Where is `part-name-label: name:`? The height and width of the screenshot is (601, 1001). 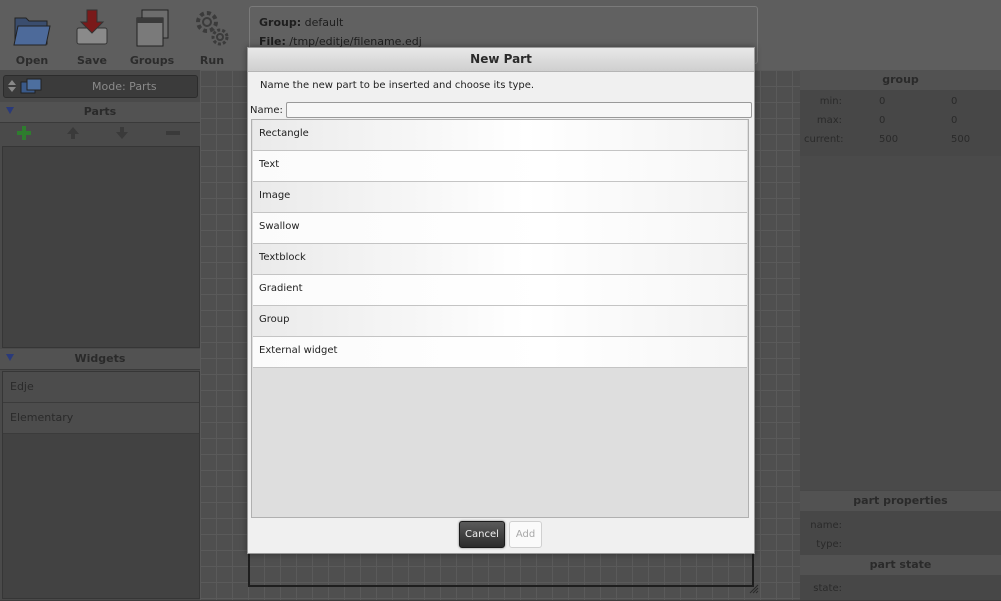 part-name-label: name: is located at coordinates (826, 525).